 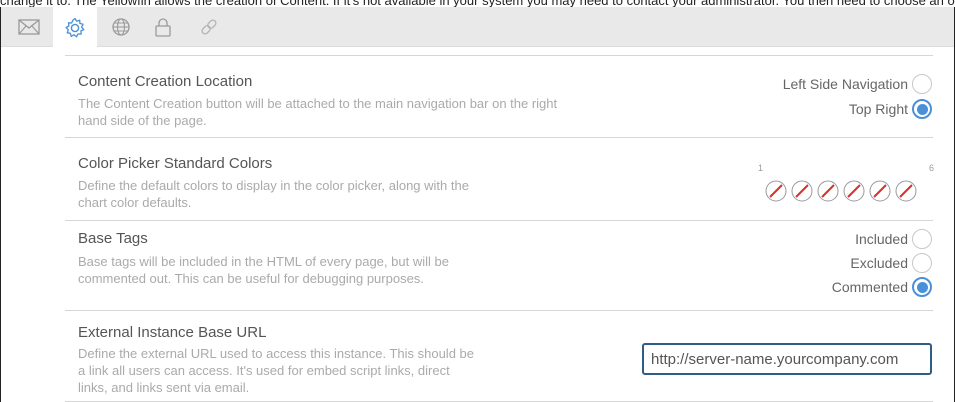 What do you see at coordinates (878, 109) in the screenshot?
I see `option-label: Top Right` at bounding box center [878, 109].